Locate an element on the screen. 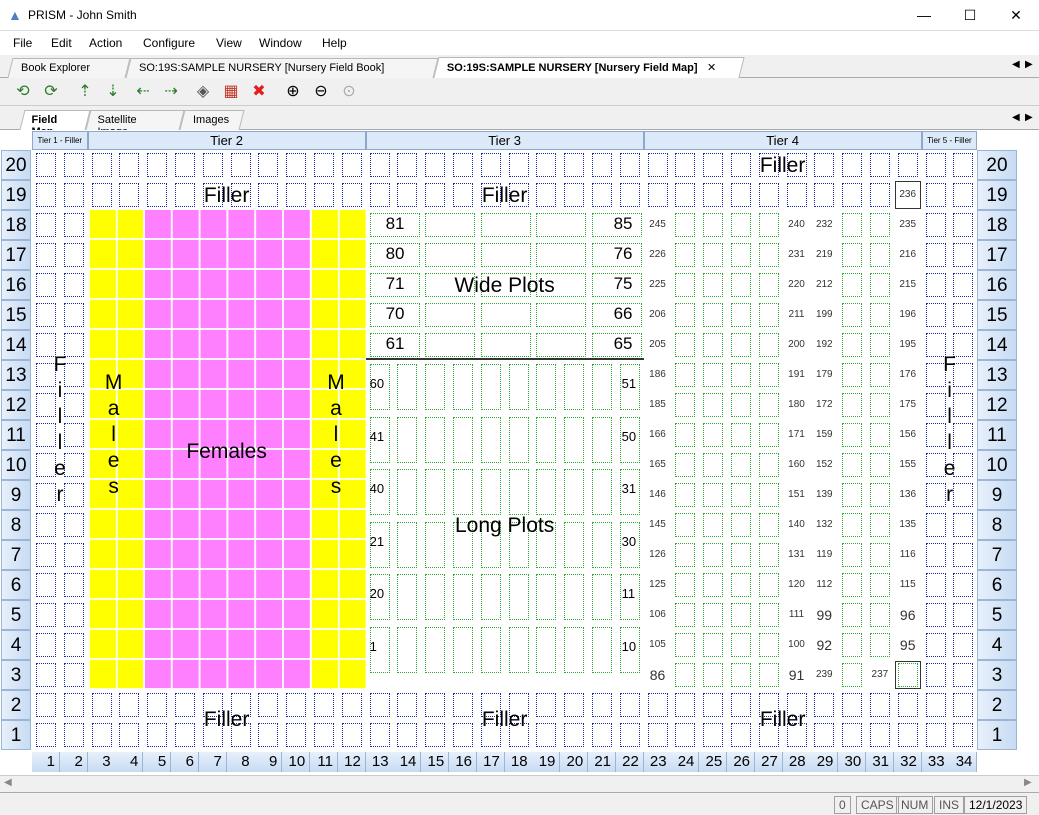 Image resolution: width=1039 pixels, height=815 pixels. brick-wall-icon: ▦ is located at coordinates (231, 92).